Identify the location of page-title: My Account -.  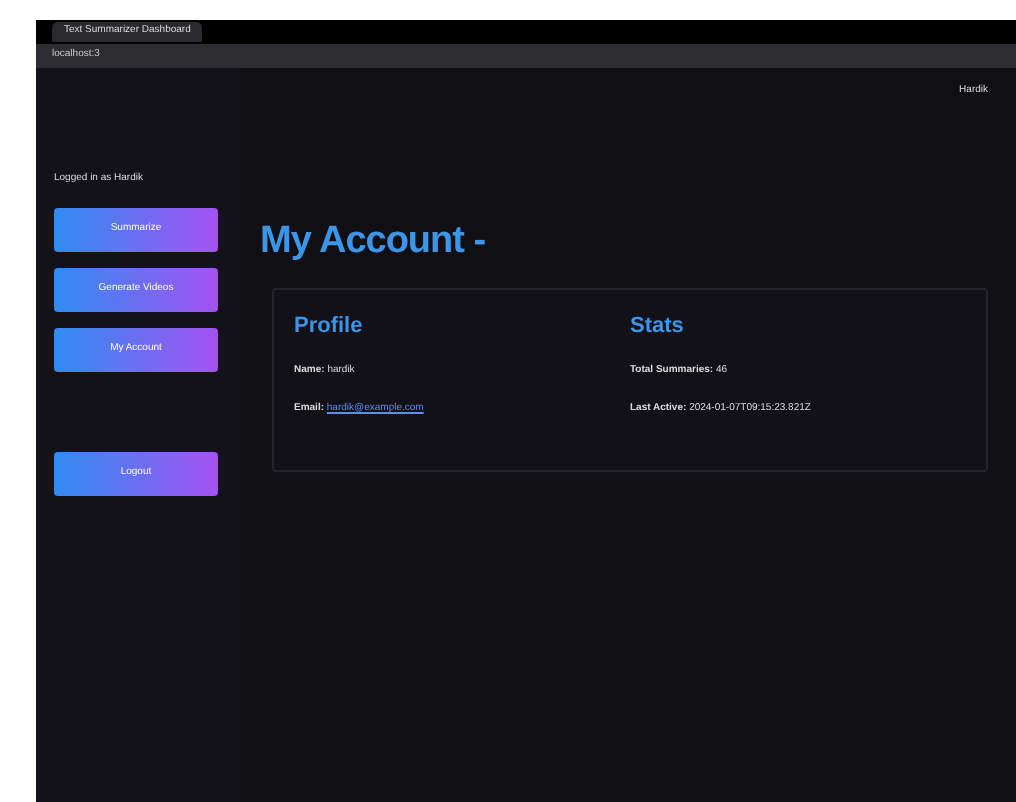
(374, 242).